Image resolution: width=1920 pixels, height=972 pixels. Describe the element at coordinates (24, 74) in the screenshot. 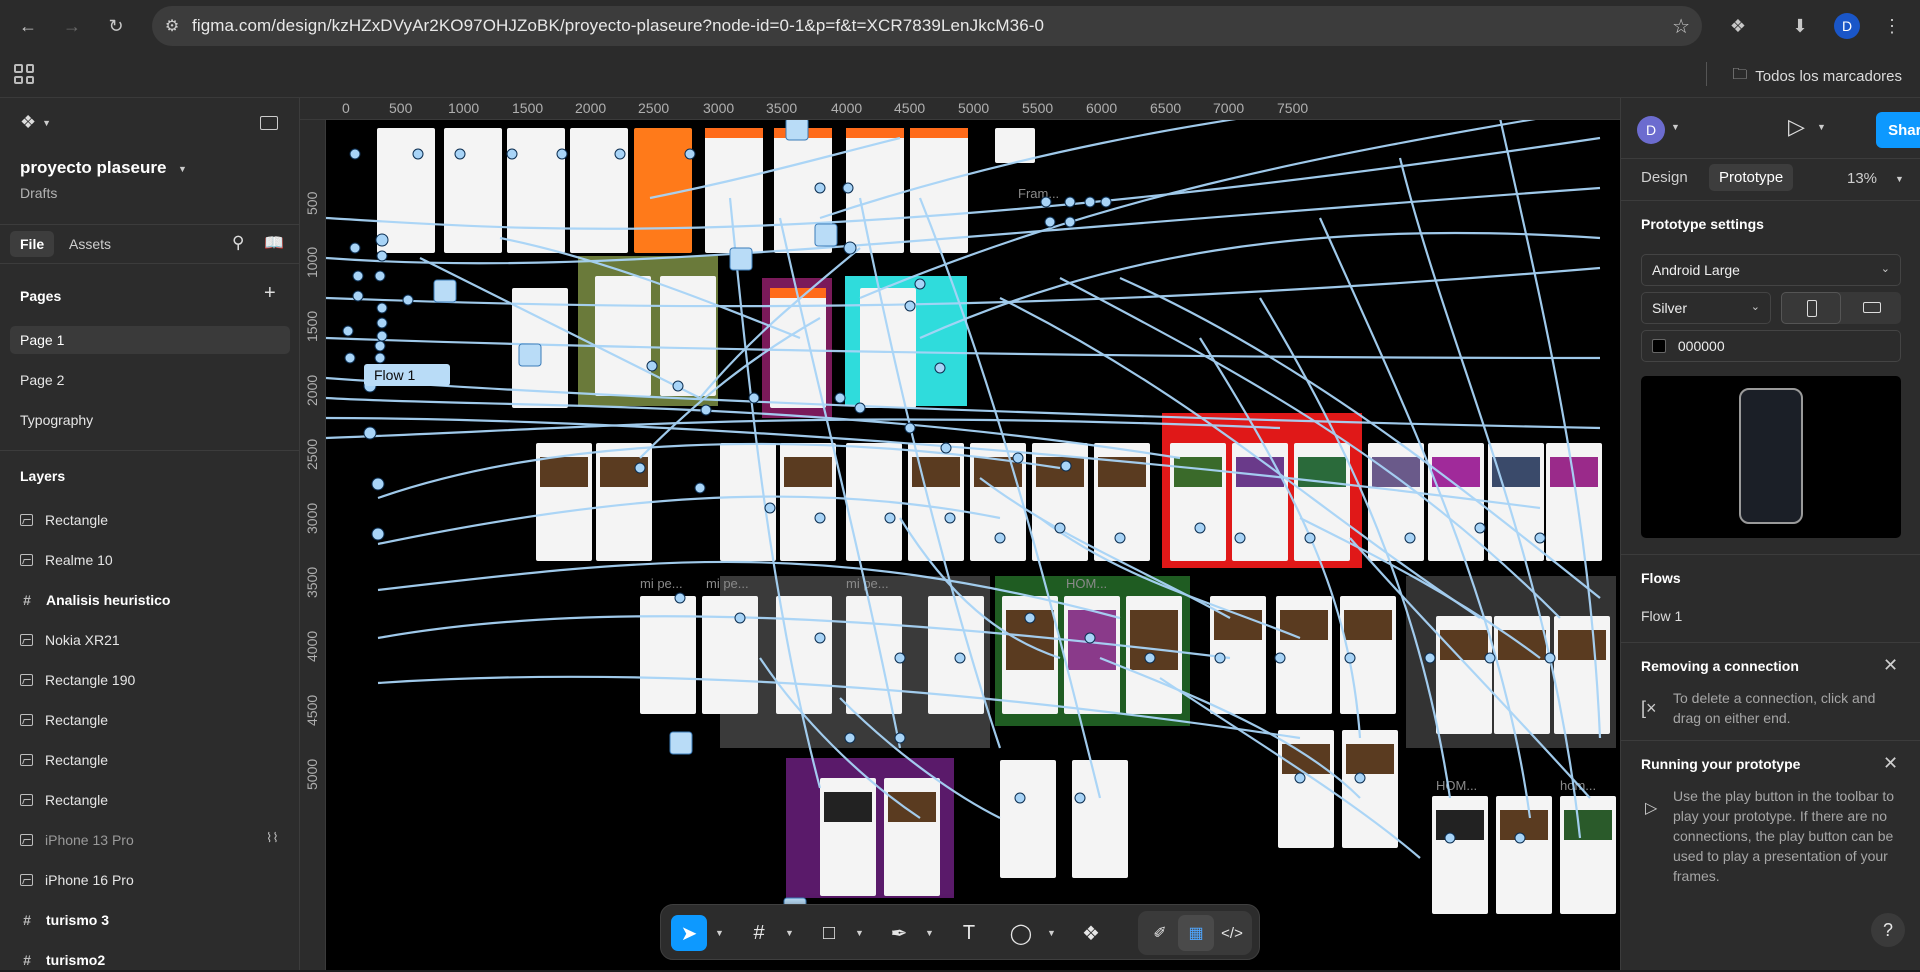

I see `apps-grid-icon` at that location.